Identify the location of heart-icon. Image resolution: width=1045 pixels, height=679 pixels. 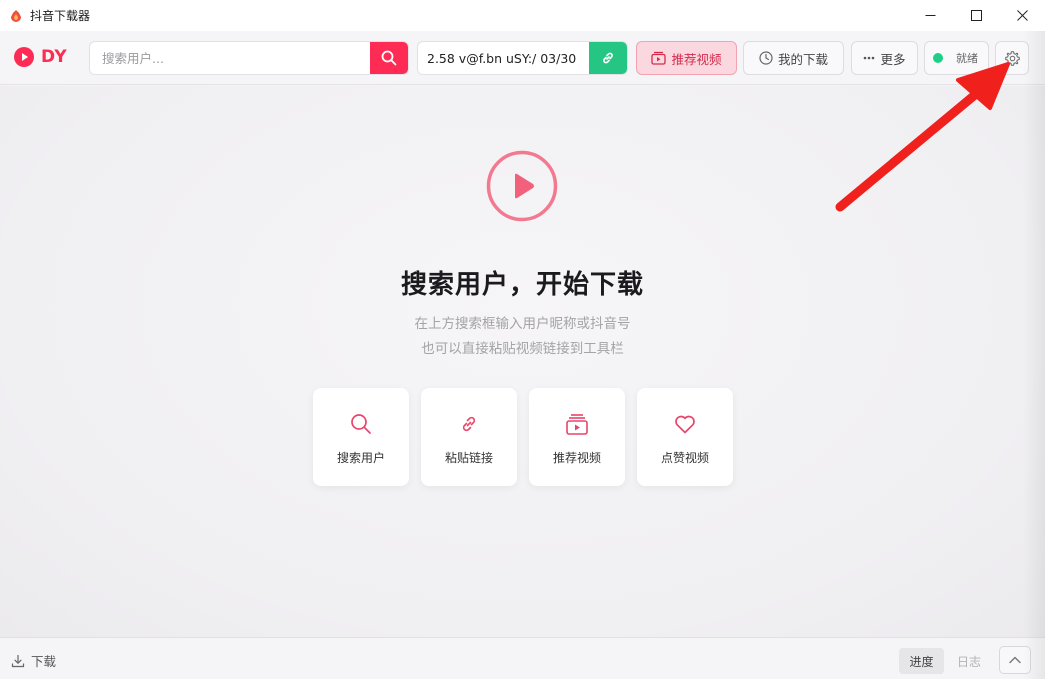
(685, 424).